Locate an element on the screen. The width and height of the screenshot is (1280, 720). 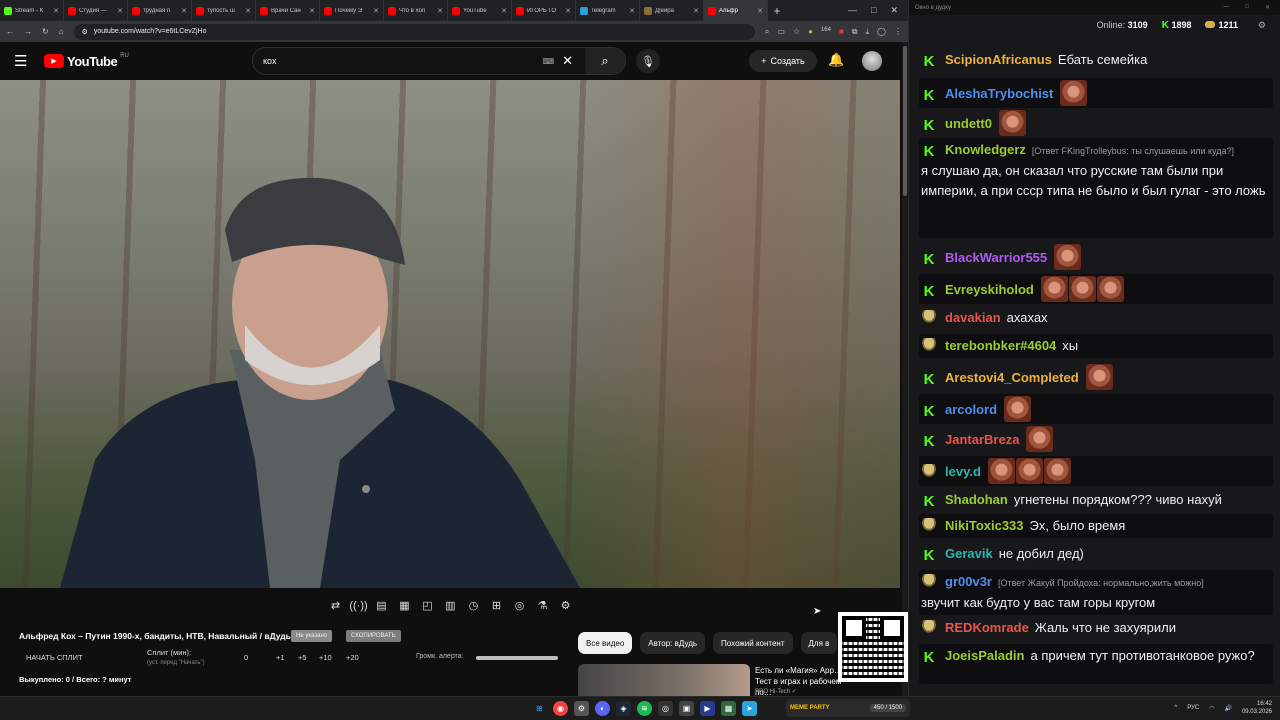
meme-party-widget: MEME PARTY 450 / 1500 is located at coordinates (848, 708).